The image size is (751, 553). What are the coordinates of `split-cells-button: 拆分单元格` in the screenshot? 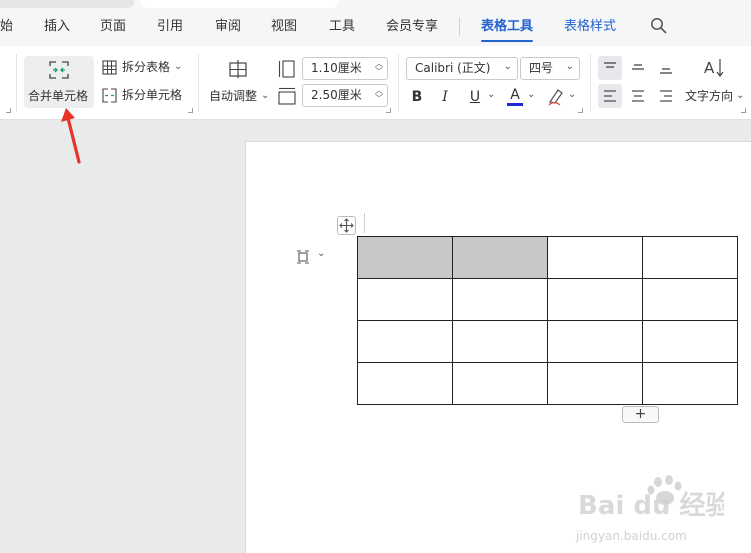 It's located at (144, 96).